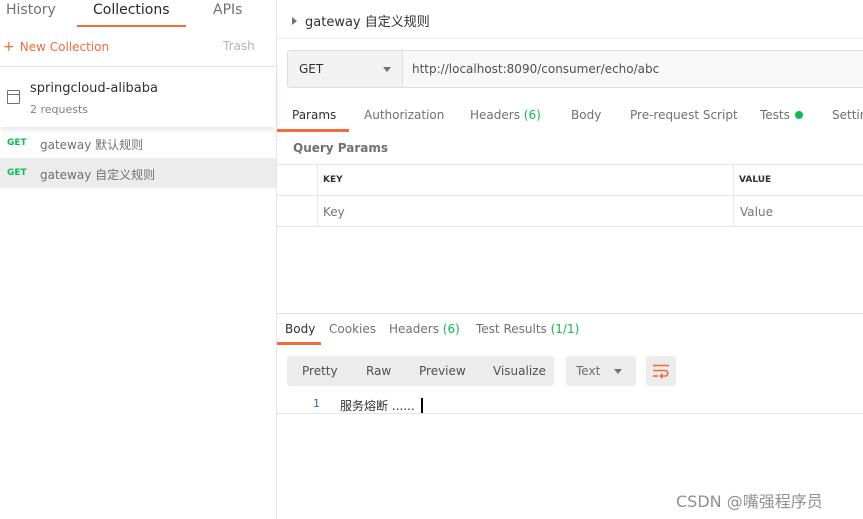 Image resolution: width=863 pixels, height=519 pixels. Describe the element at coordinates (451, 329) in the screenshot. I see `response-headers-count: (6)` at that location.